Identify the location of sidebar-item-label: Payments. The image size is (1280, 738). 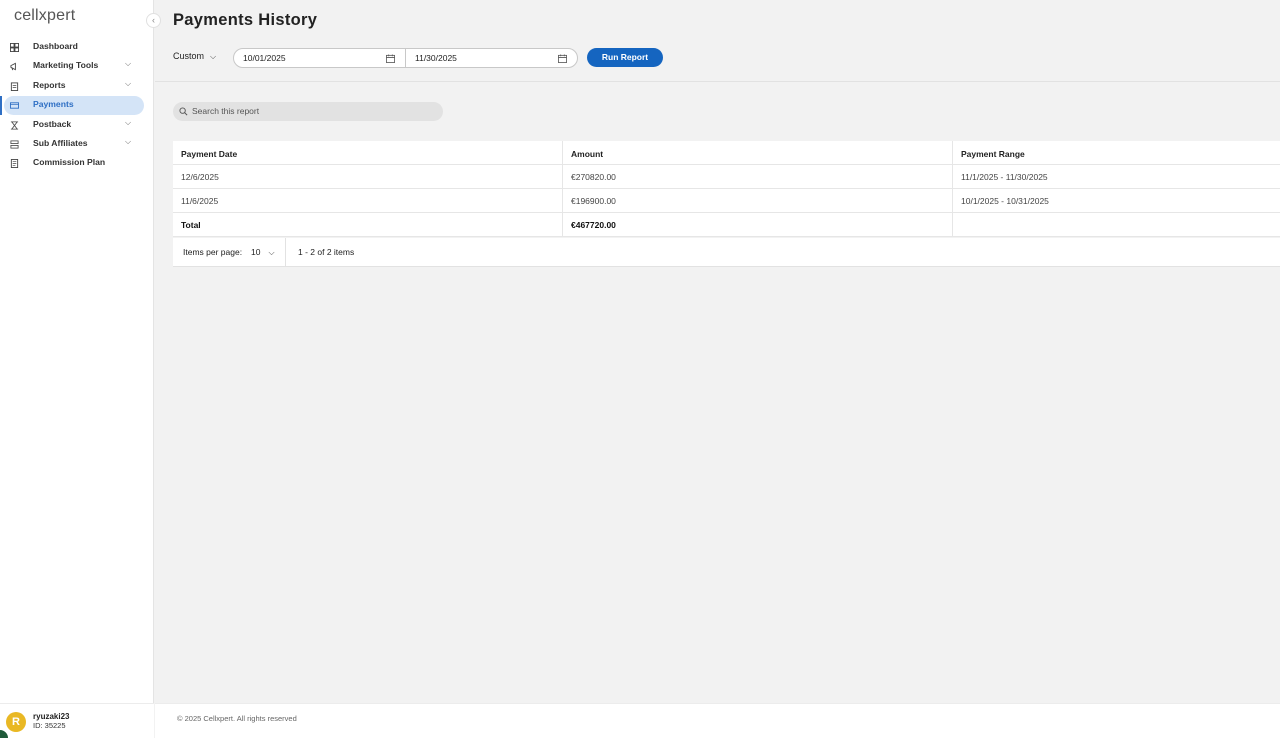
(53, 104).